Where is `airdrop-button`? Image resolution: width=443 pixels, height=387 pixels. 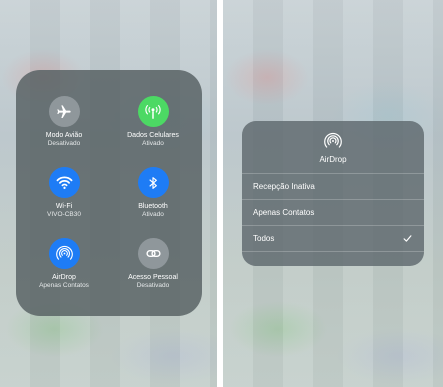 airdrop-button is located at coordinates (64, 253).